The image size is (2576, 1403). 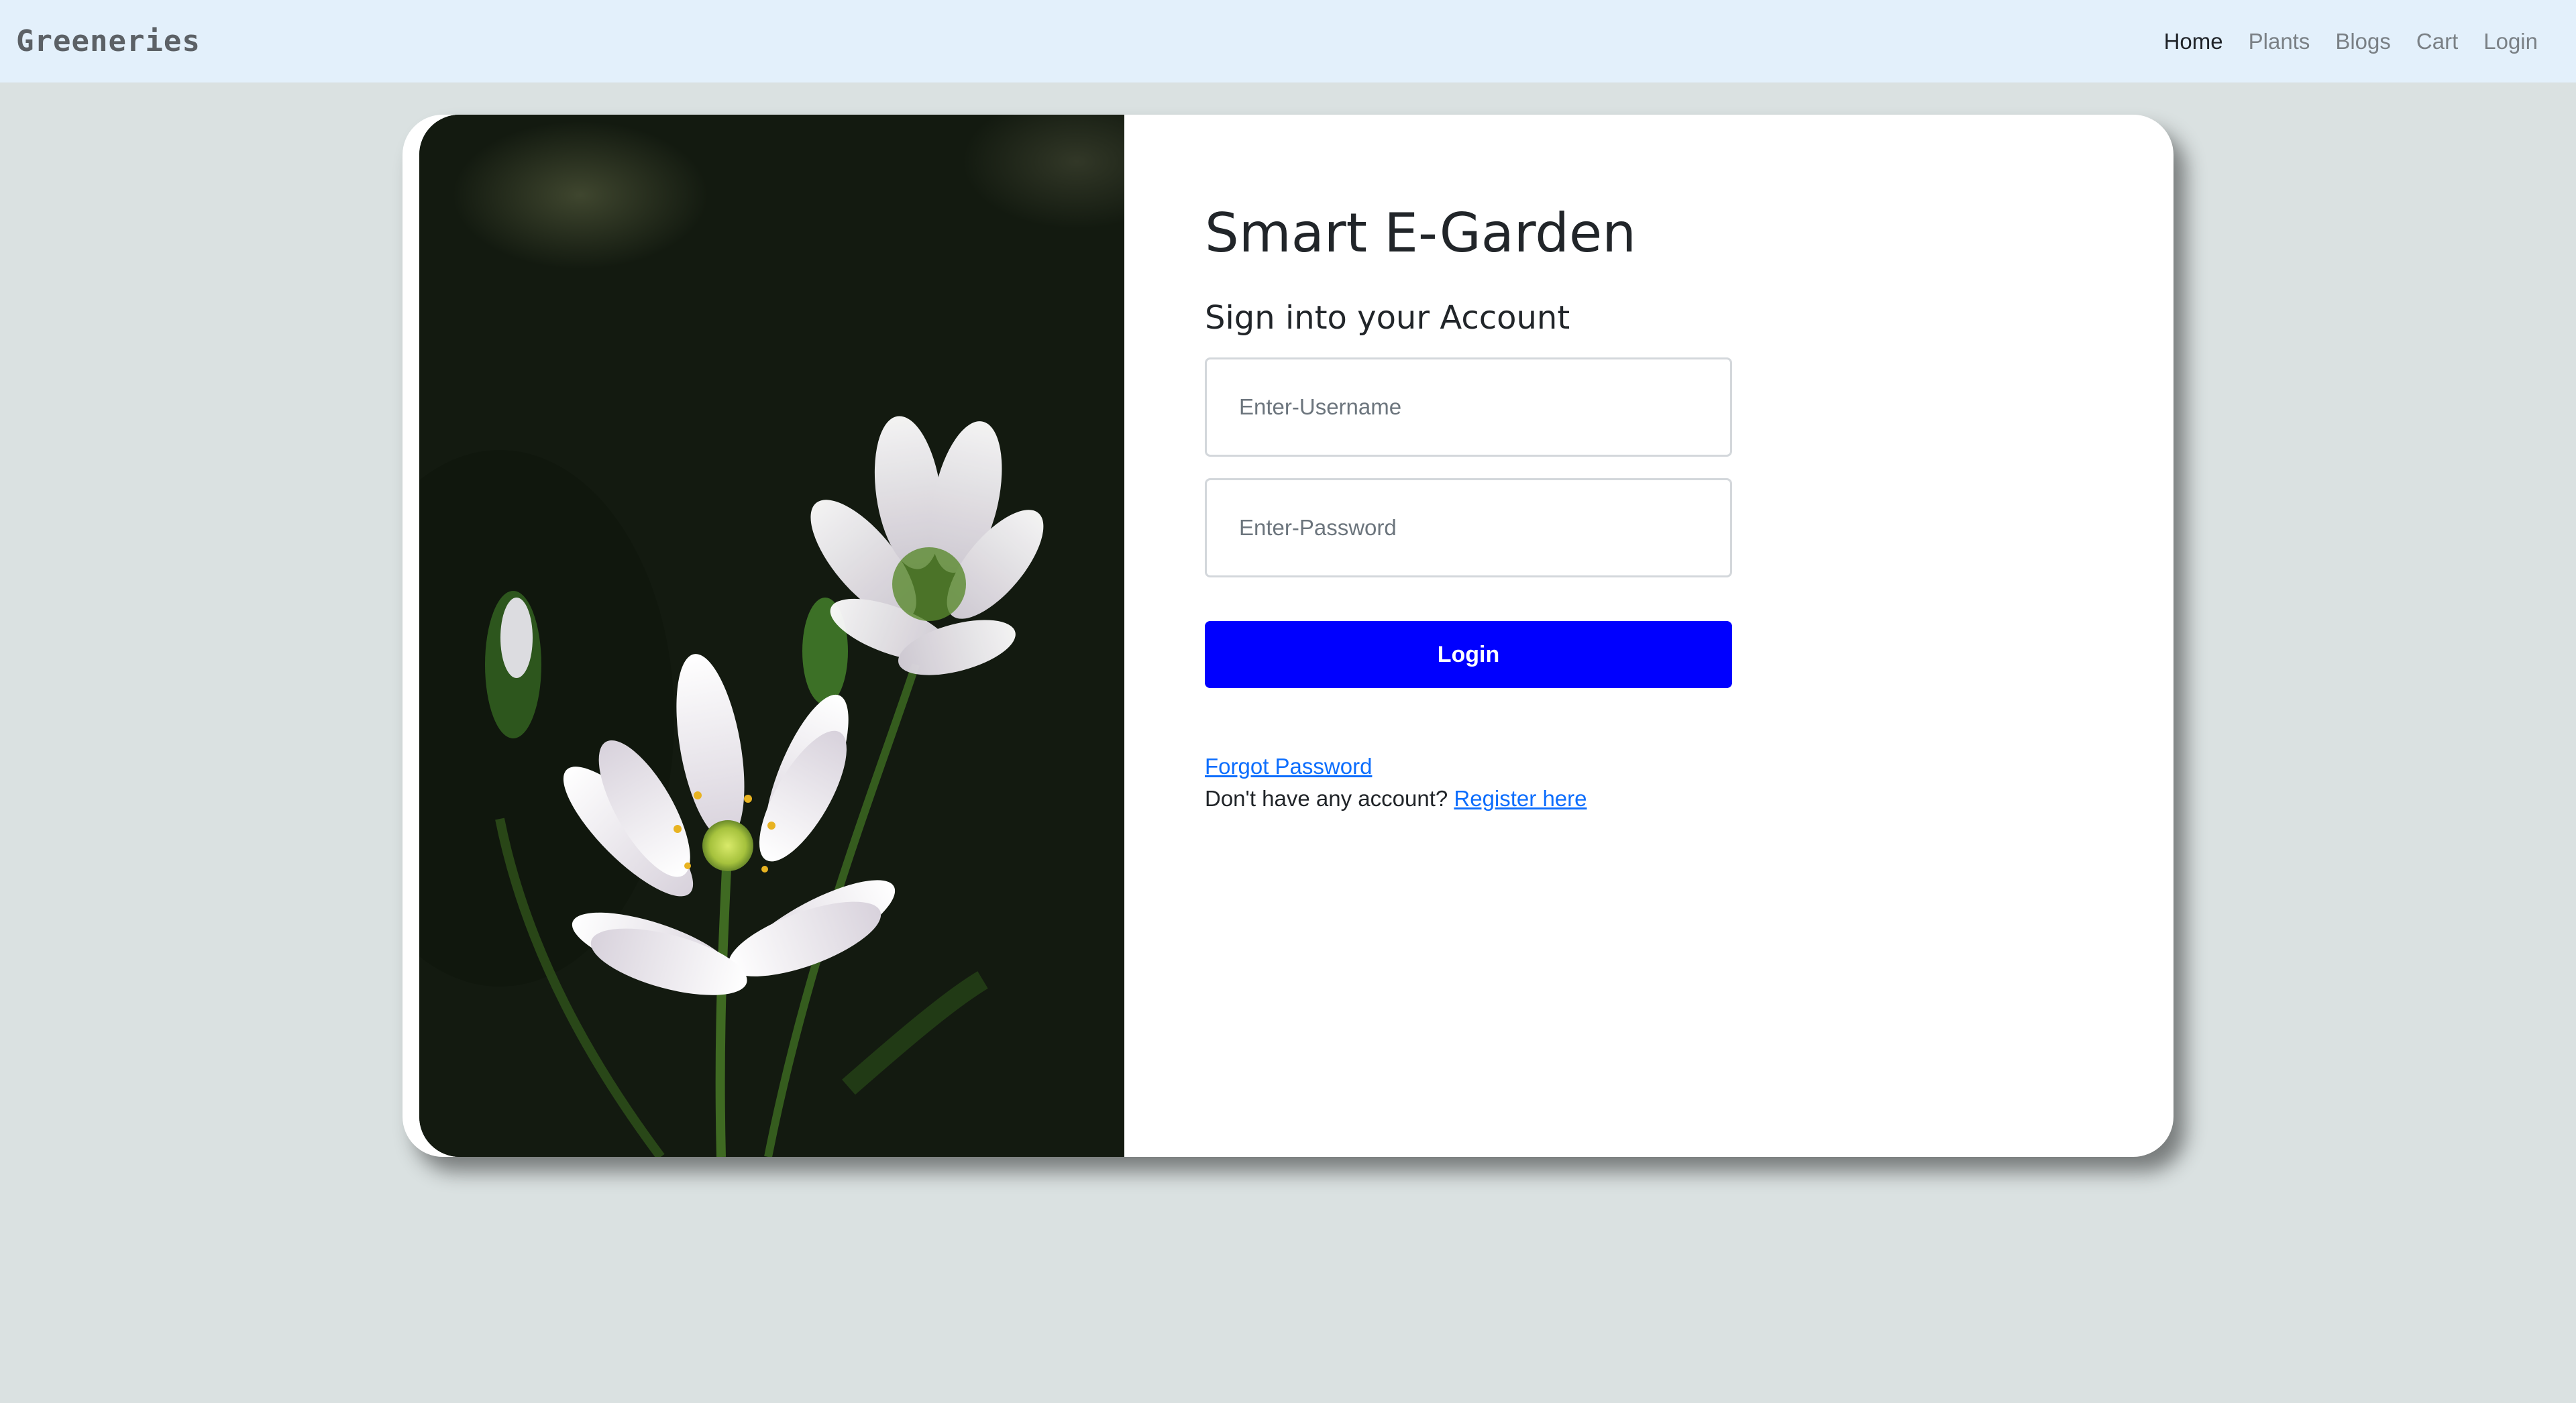 What do you see at coordinates (1288, 41) in the screenshot?
I see `navbar: Greeneries Home Plants Blogs Cart Login` at bounding box center [1288, 41].